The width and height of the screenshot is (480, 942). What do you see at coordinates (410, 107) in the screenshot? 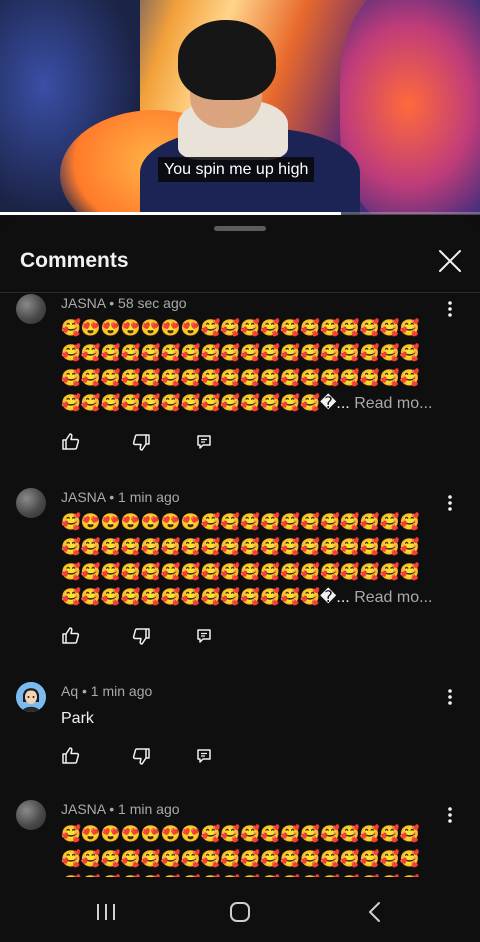
I see `video-bg-right` at bounding box center [410, 107].